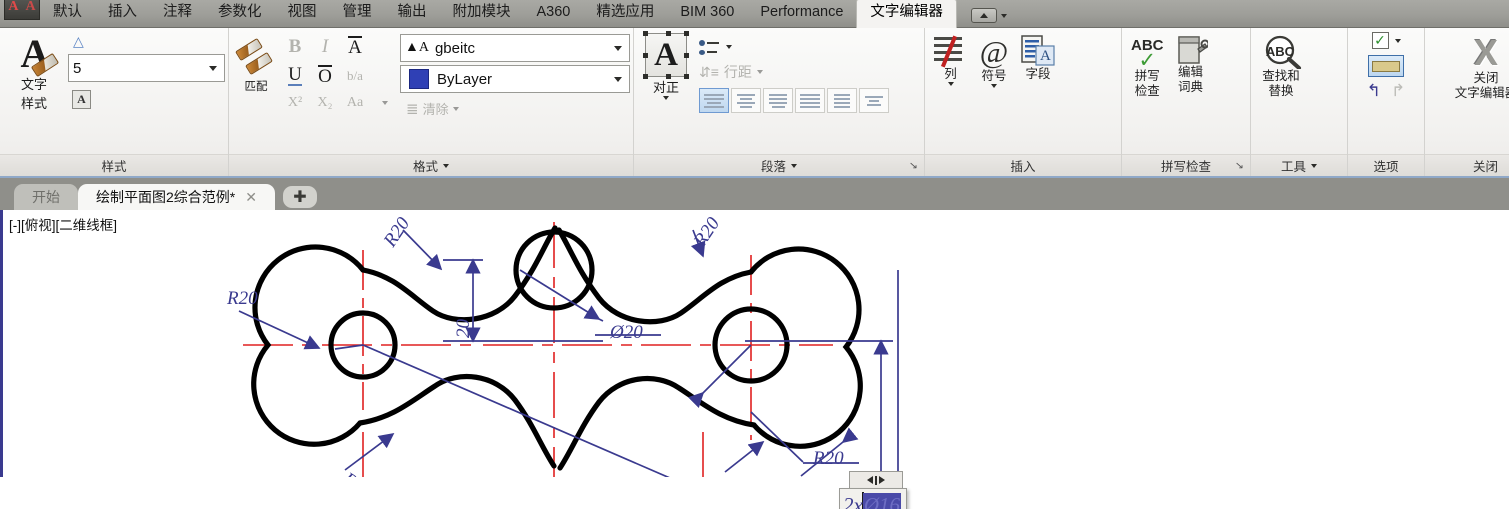 This screenshot has width=1509, height=509. I want to click on panel-title-close: 关闭, so click(1467, 165).